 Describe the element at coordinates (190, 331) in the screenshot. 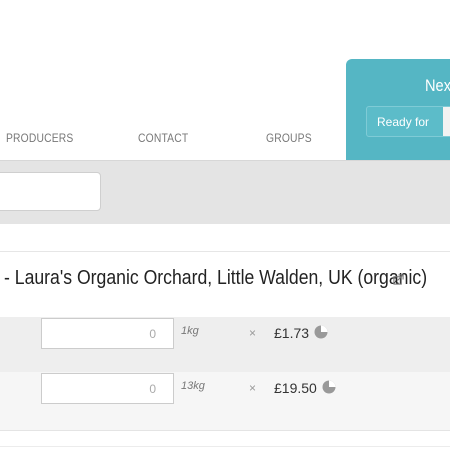

I see `variant-unit: 1kg` at that location.